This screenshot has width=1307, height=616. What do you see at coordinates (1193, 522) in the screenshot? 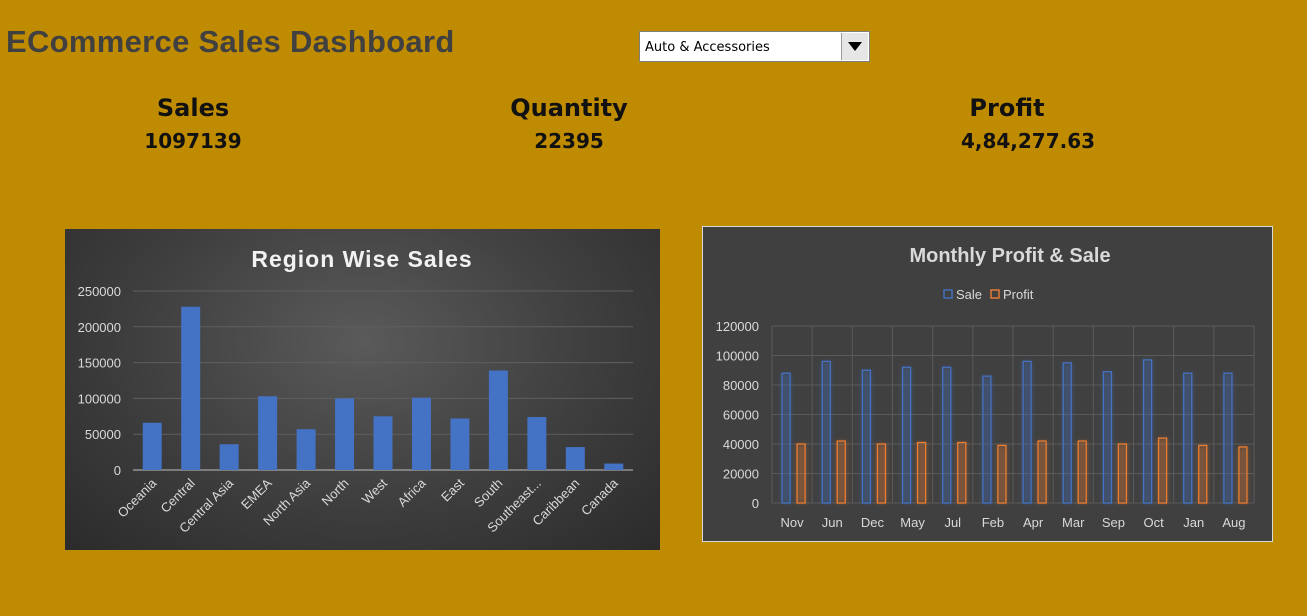
I see `x-tick-label: Jan` at bounding box center [1193, 522].